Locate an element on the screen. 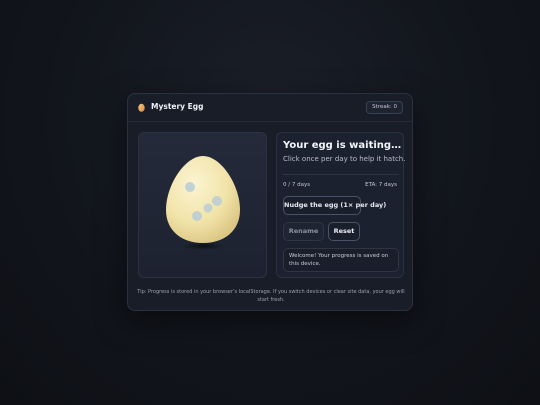 The width and height of the screenshot is (540, 405). app-title: Mystery Egg is located at coordinates (177, 106).